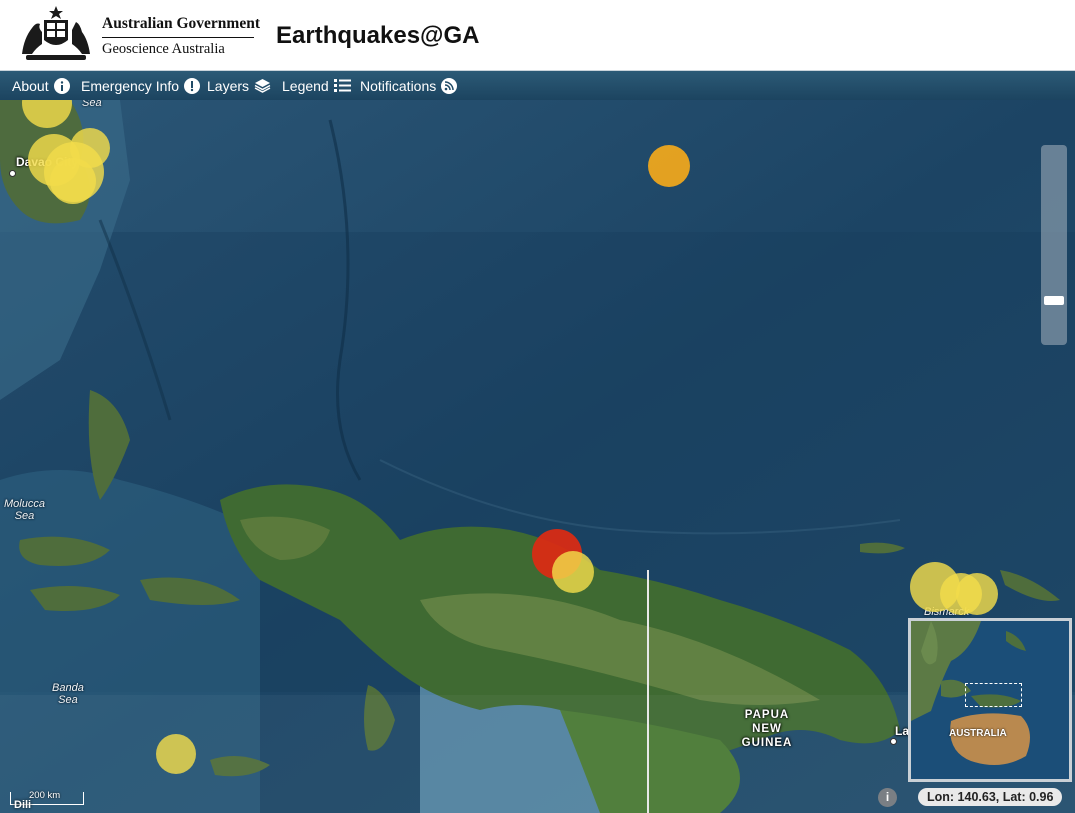  What do you see at coordinates (192, 85) in the screenshot?
I see `exclamation-circle-icon` at bounding box center [192, 85].